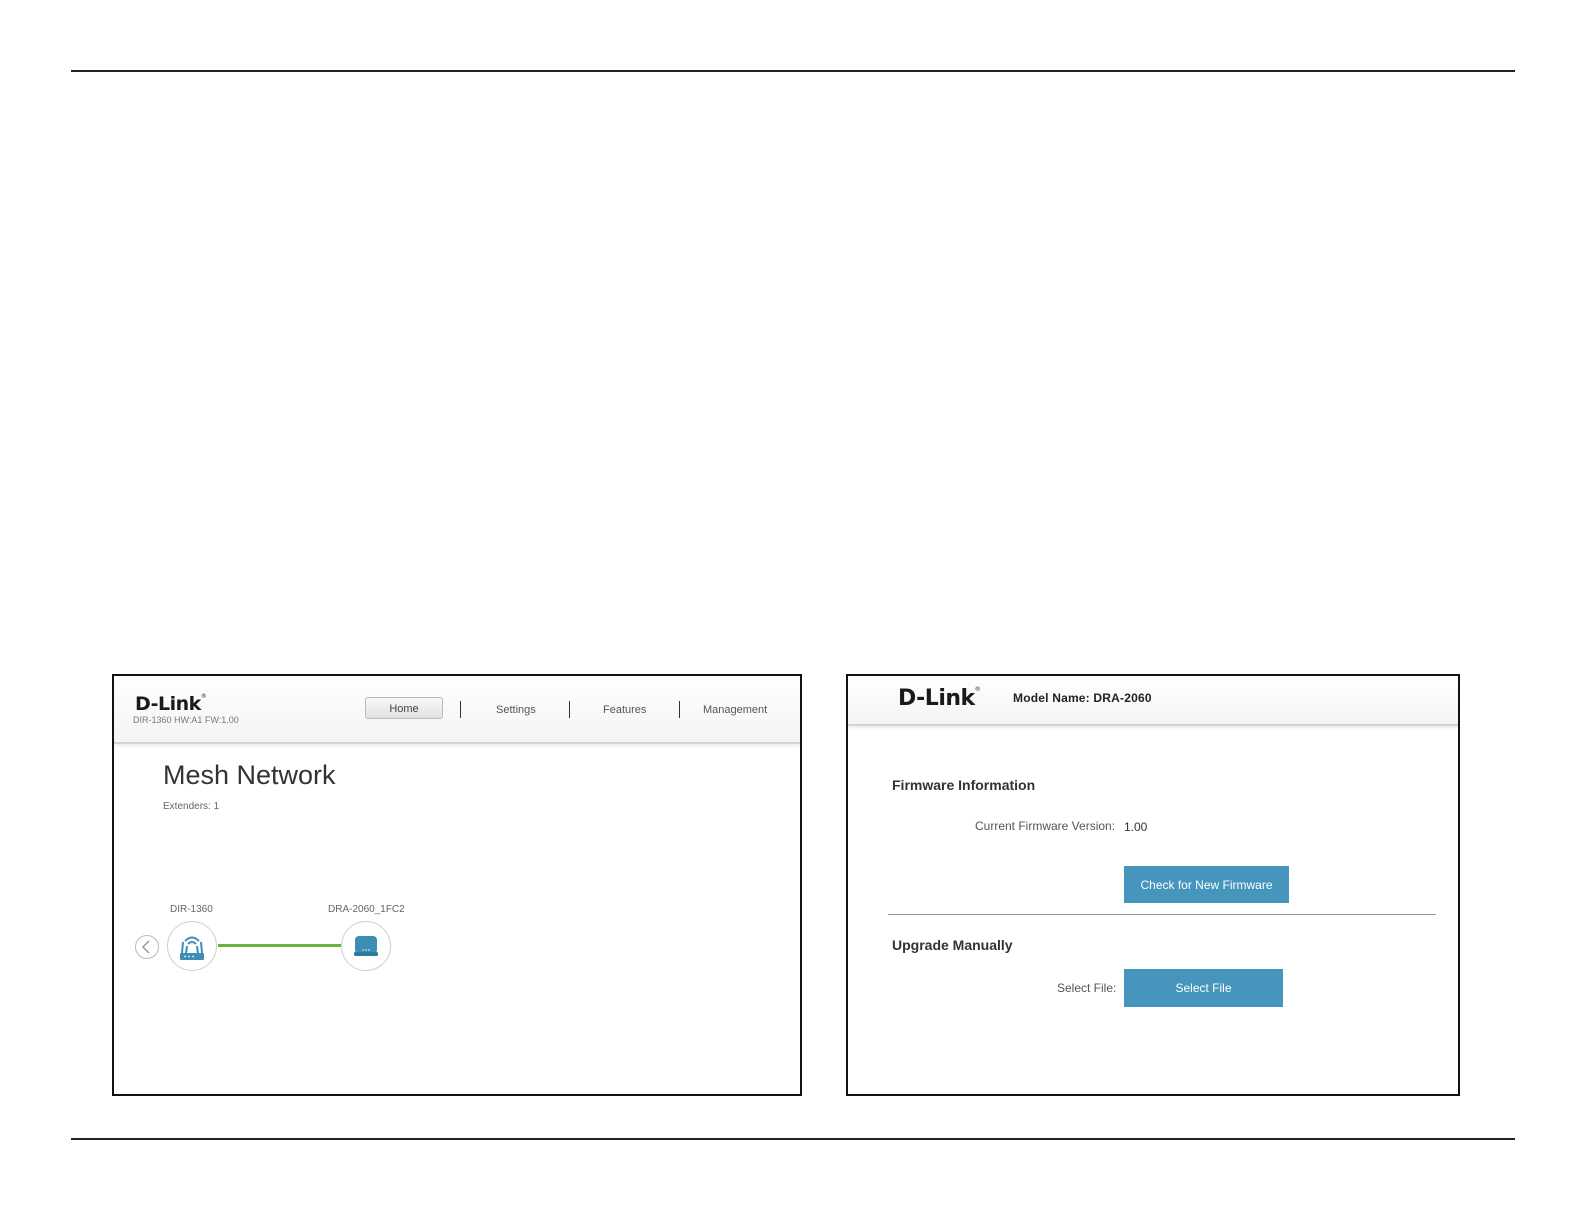  I want to click on router-icon, so click(192, 948).